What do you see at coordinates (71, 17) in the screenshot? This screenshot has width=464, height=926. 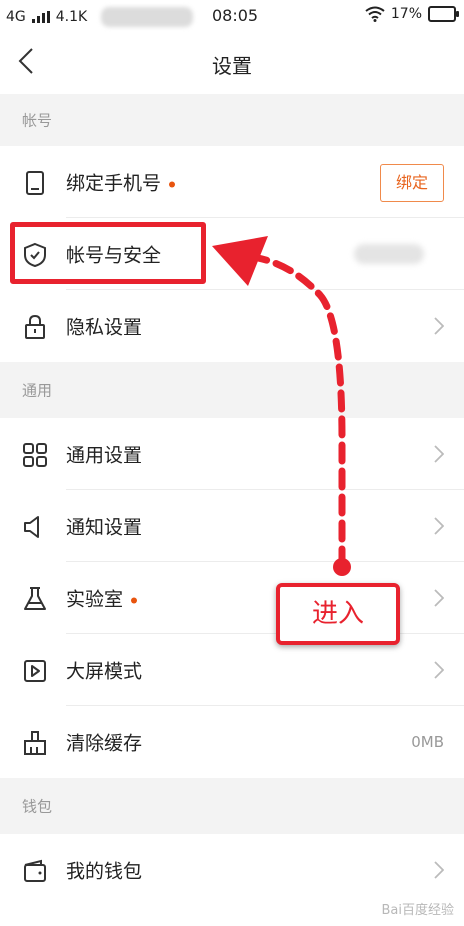 I see `network-speed: 4.1K` at bounding box center [71, 17].